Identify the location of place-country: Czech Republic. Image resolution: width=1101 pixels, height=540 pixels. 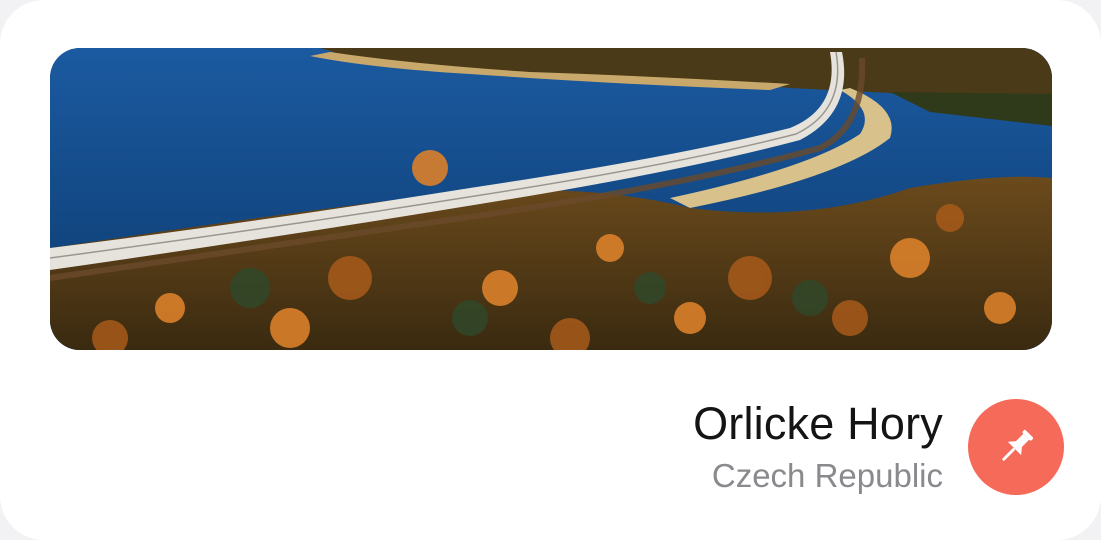
(827, 475).